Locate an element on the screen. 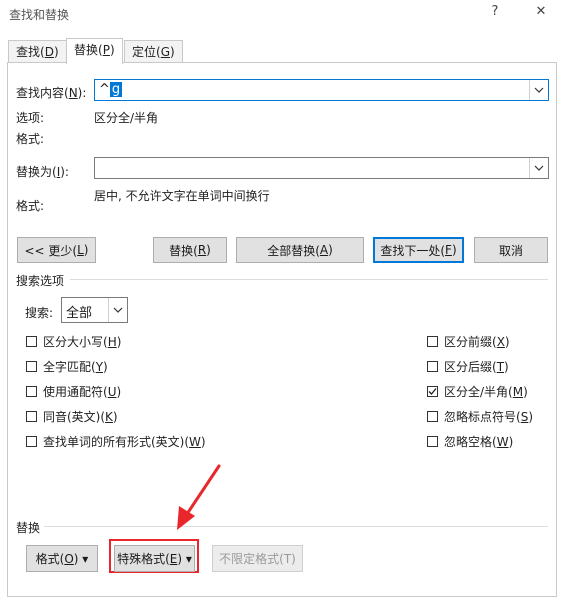 The height and width of the screenshot is (603, 563). tab-replace: 替换(P) is located at coordinates (94, 51).